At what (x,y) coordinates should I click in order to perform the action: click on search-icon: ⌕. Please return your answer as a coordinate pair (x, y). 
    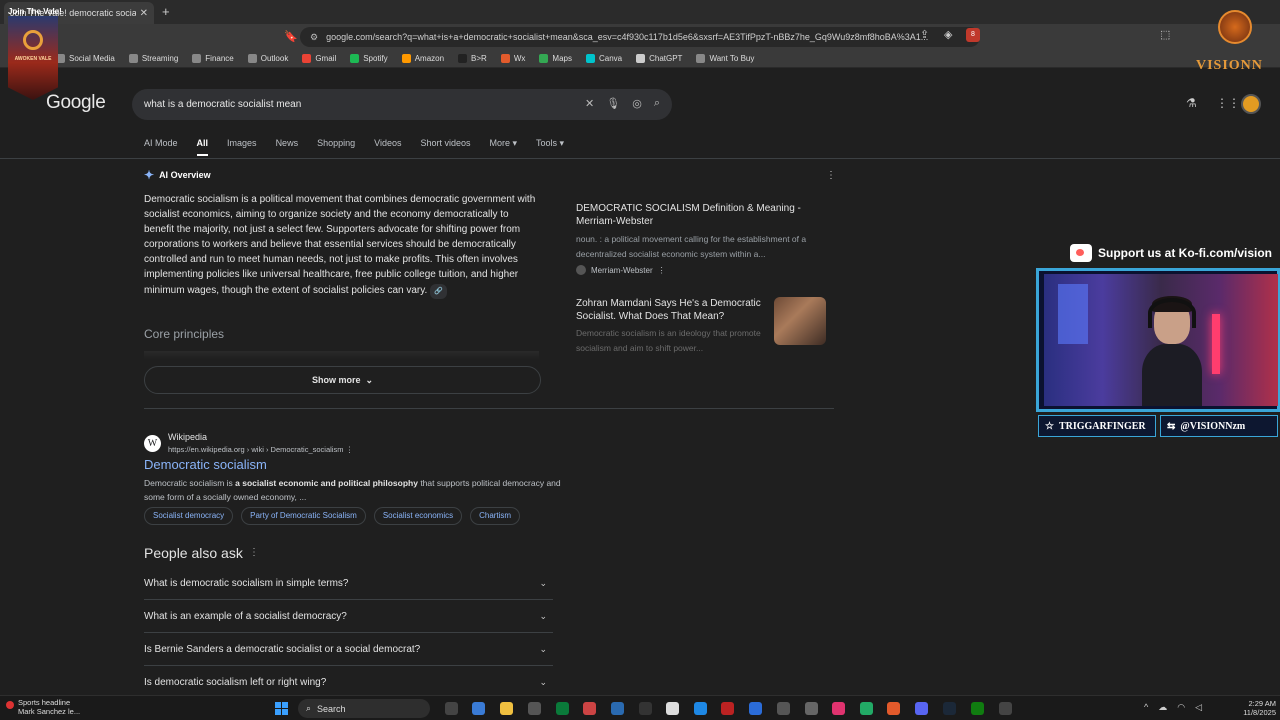
    Looking at the image, I should click on (657, 103).